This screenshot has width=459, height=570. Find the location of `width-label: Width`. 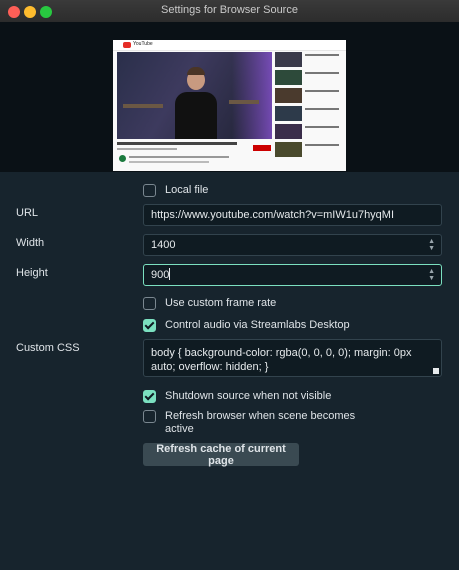

width-label: Width is located at coordinates (30, 243).